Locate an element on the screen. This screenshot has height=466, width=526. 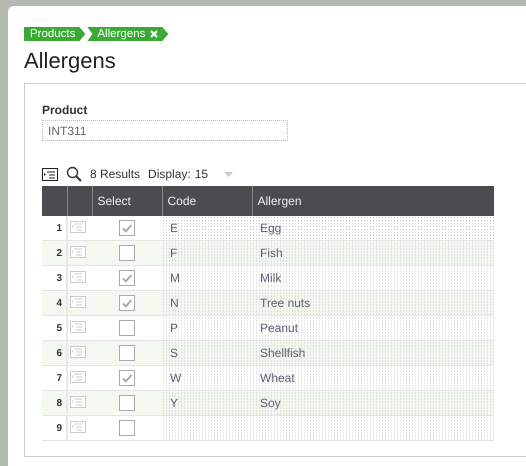
row-number: 9 is located at coordinates (54, 428).